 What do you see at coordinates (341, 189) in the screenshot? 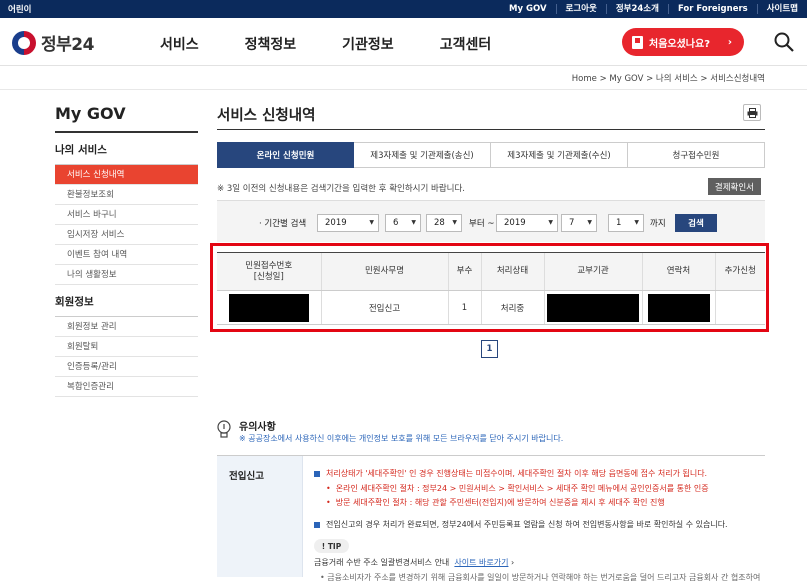
I see `period-note: ※ 3일 이전의 신청내용은 검색기간을 입력한 후 확인하시기 바랍니다.` at bounding box center [341, 189].